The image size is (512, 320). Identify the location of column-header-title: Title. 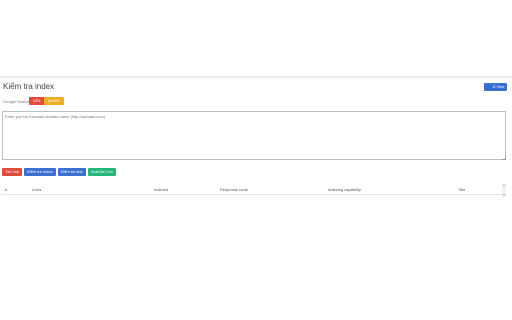
(462, 189).